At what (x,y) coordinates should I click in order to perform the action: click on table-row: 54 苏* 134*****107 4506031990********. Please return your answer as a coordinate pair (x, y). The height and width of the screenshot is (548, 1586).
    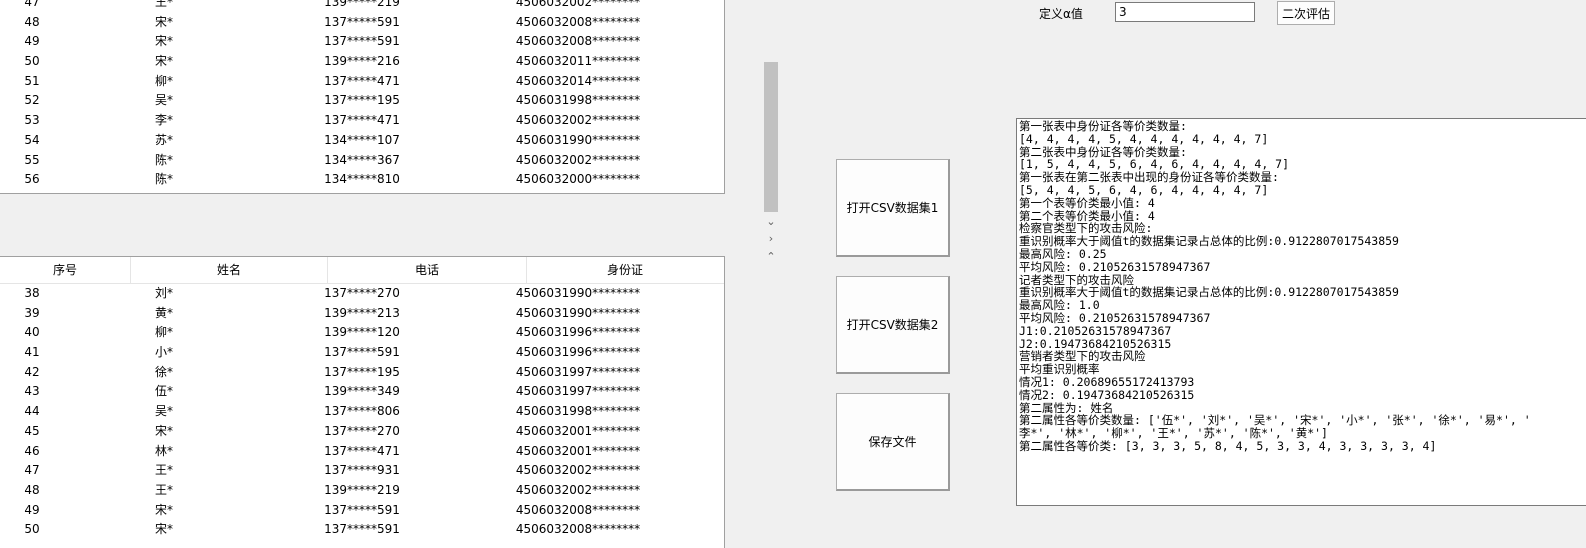
    Looking at the image, I should click on (362, 141).